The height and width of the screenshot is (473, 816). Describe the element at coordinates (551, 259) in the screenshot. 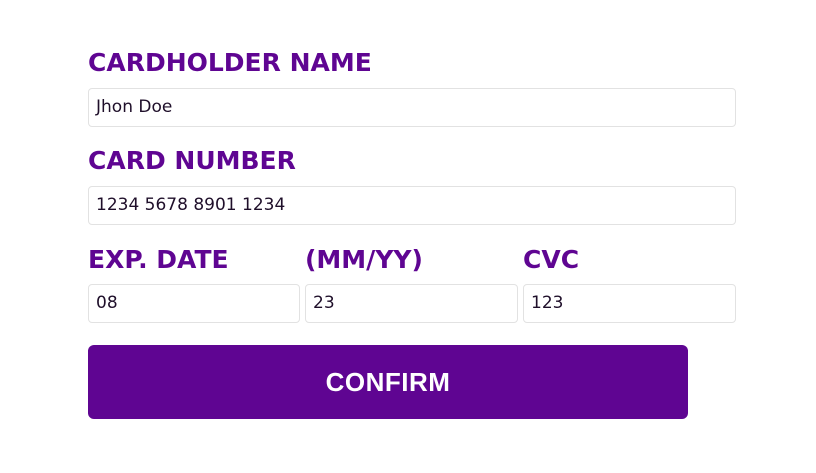

I see `cvc-label: CVC` at that location.